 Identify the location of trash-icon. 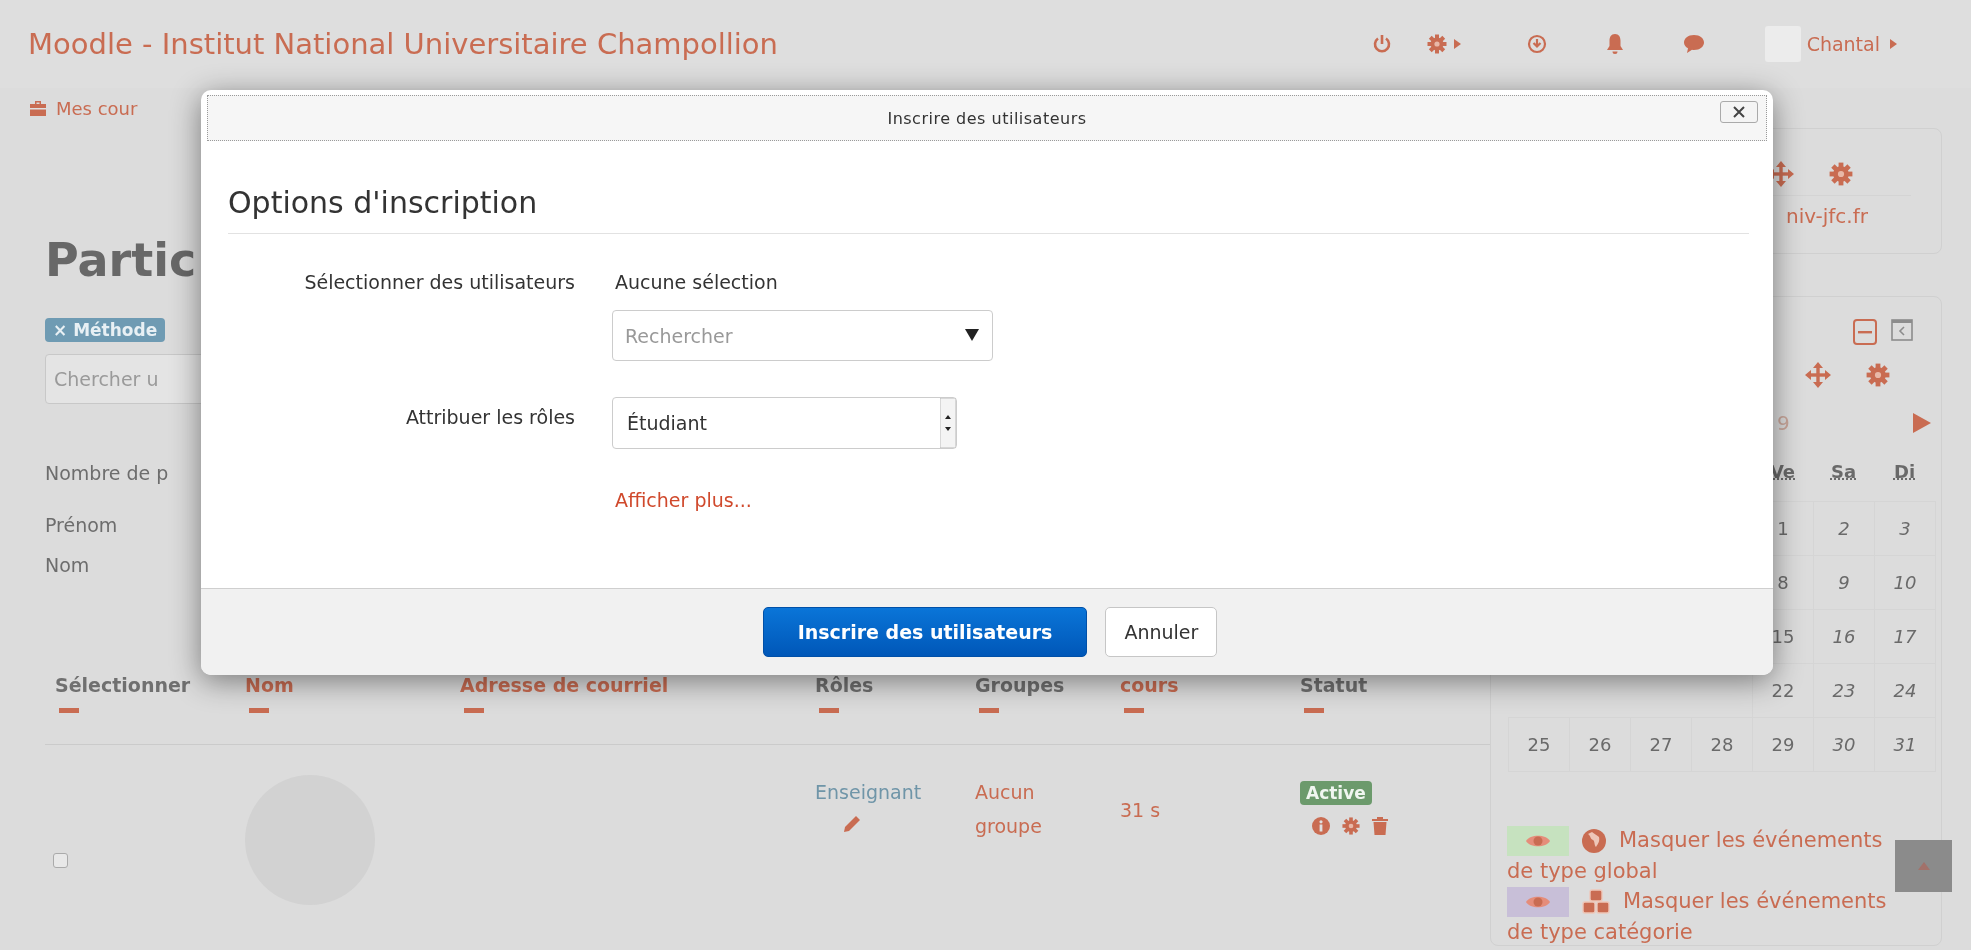
(1380, 826).